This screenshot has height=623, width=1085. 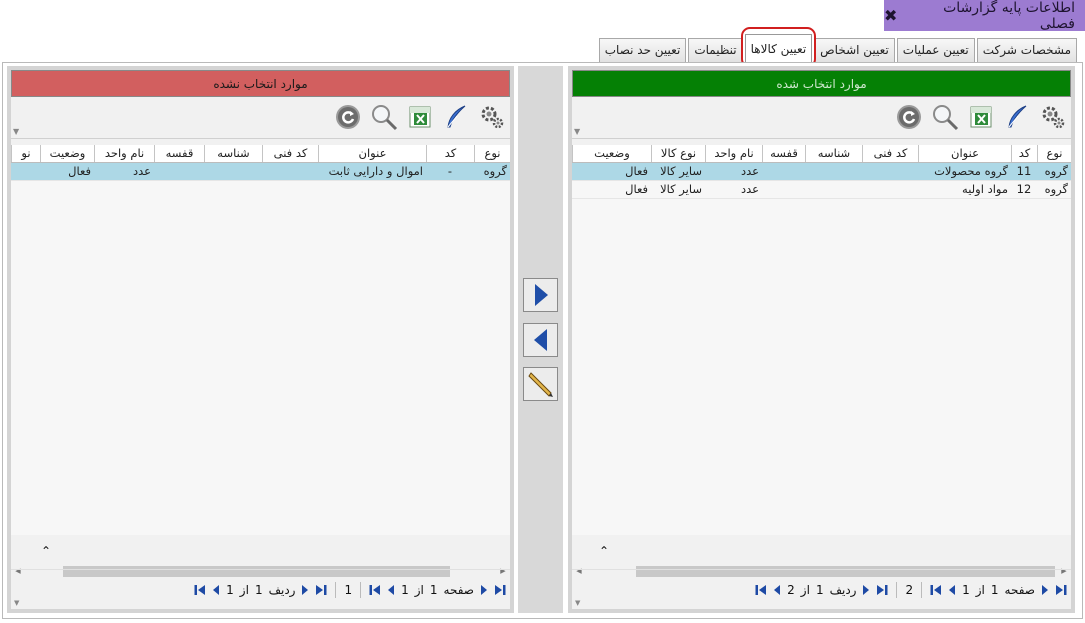 I want to click on edit-pencil-icon, so click(x=540, y=384).